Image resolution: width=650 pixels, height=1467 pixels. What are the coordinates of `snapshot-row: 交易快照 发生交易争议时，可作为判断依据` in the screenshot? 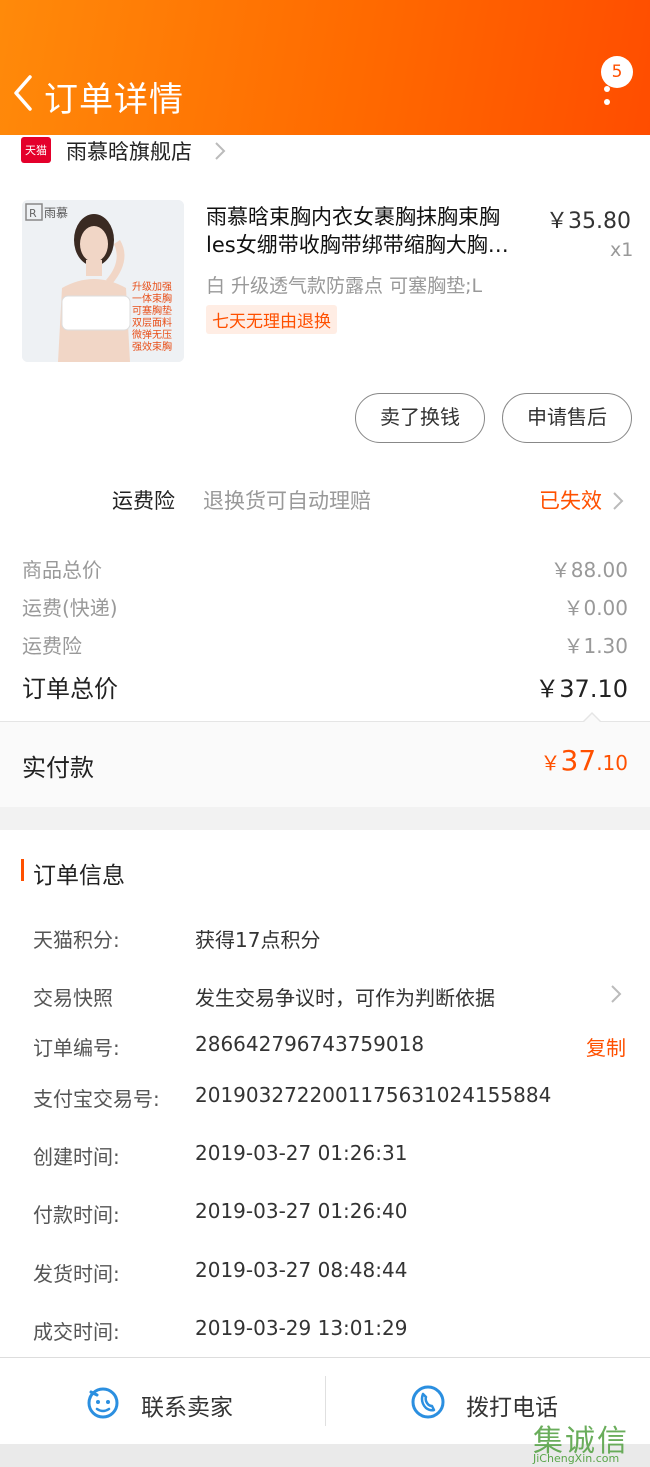 It's located at (333, 997).